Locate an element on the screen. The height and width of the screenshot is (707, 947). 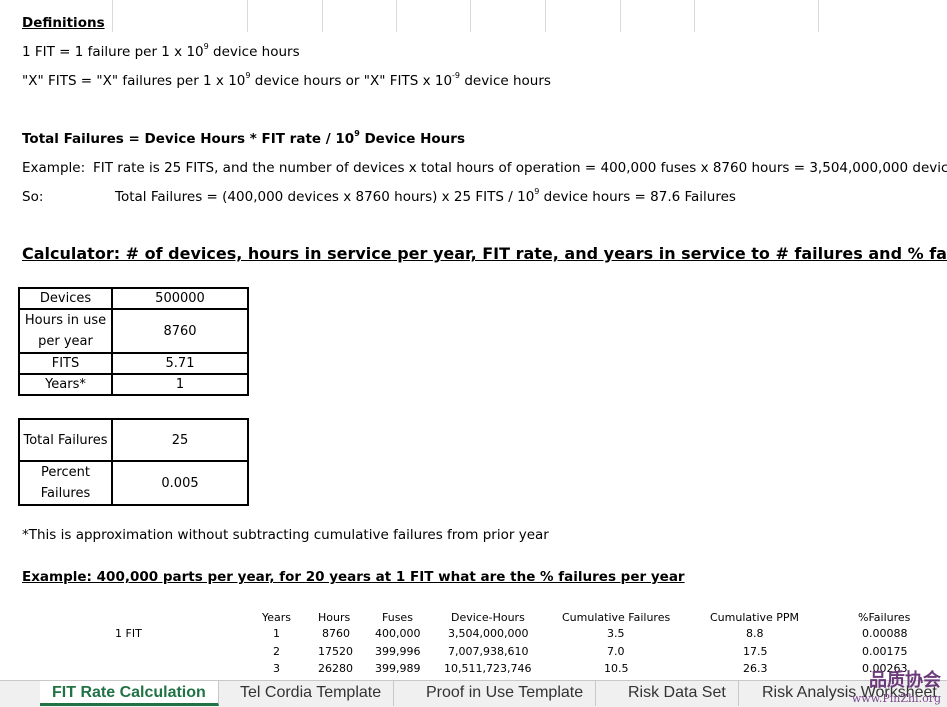
watermark-logo: 品质协会 www.PinZhi.org is located at coordinates (896, 685).